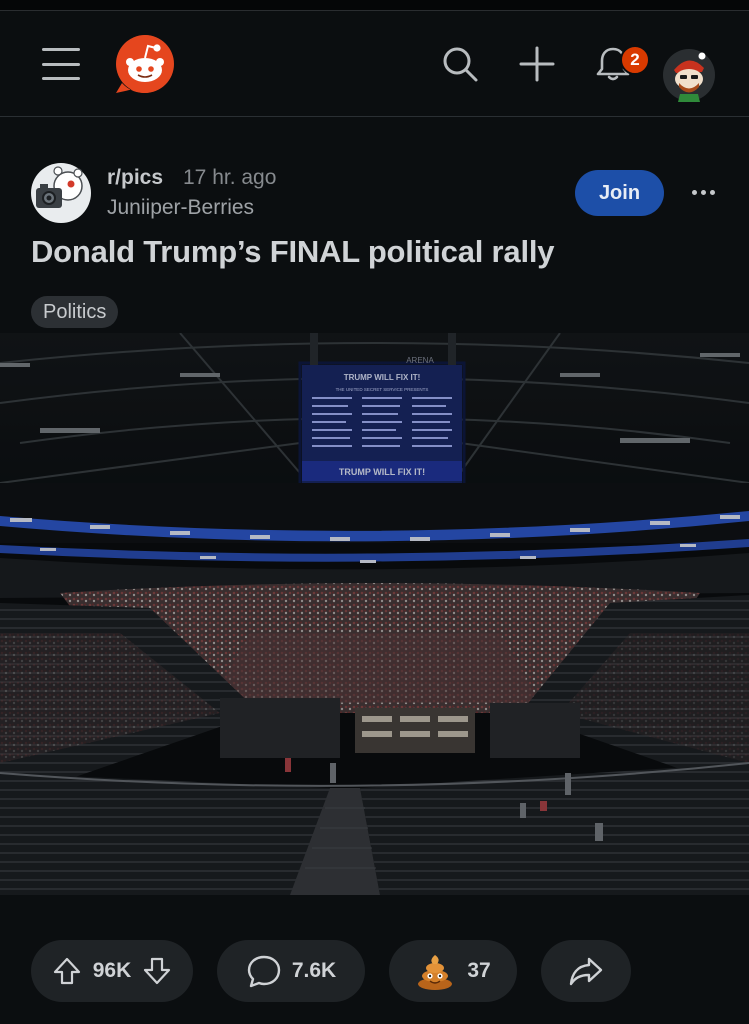  I want to click on user-avatar, so click(689, 75).